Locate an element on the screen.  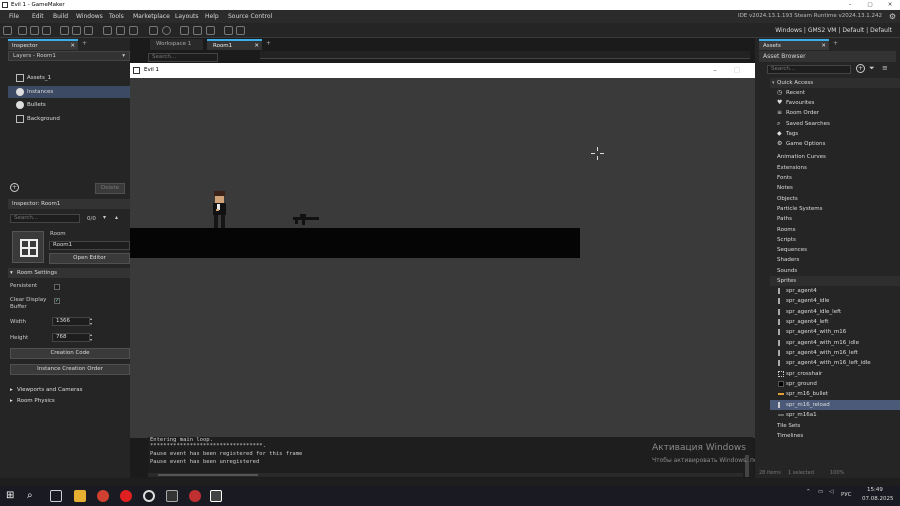
layer-assets: Assets_1 is located at coordinates (69, 78).